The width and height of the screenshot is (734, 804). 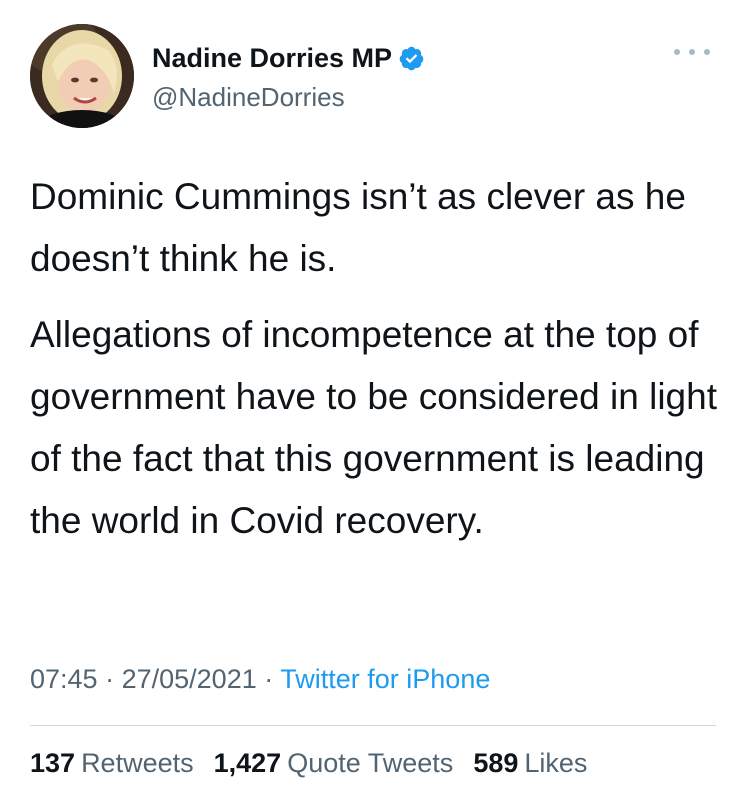 I want to click on quote-tweets-count: 1,427, so click(x=247, y=763).